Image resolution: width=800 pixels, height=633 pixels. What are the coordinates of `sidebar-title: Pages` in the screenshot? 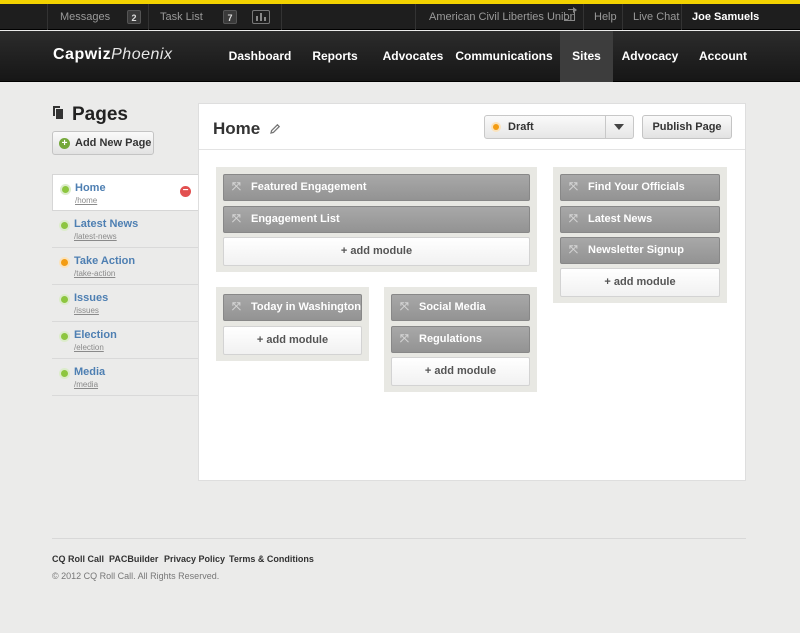 It's located at (100, 114).